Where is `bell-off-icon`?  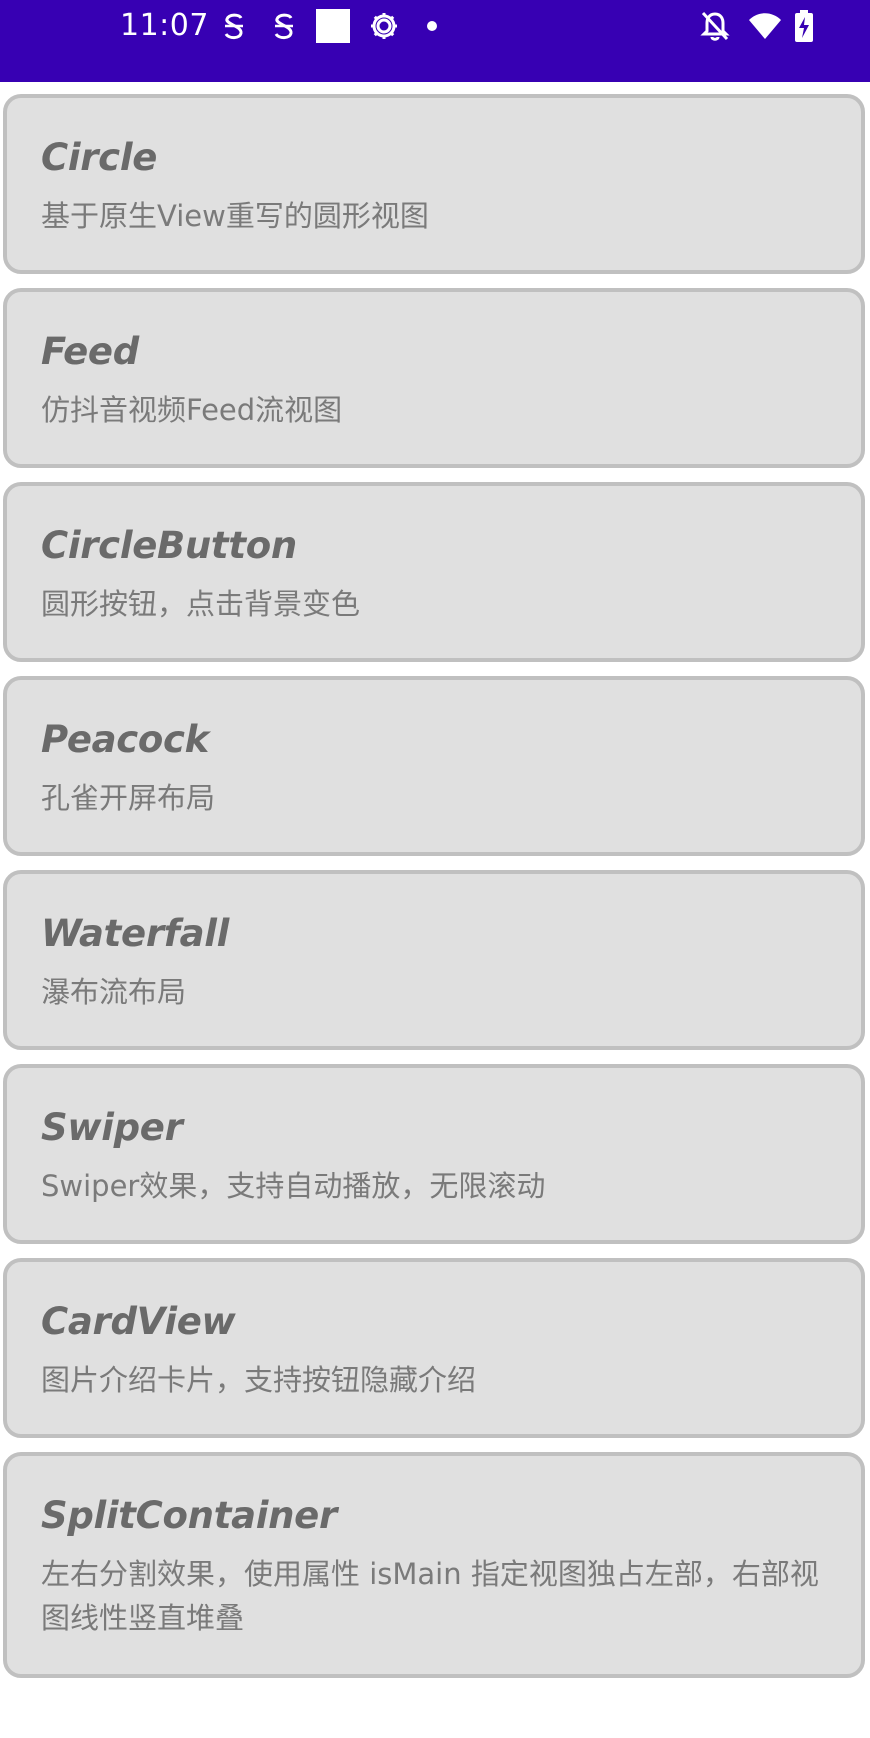
bell-off-icon is located at coordinates (715, 26).